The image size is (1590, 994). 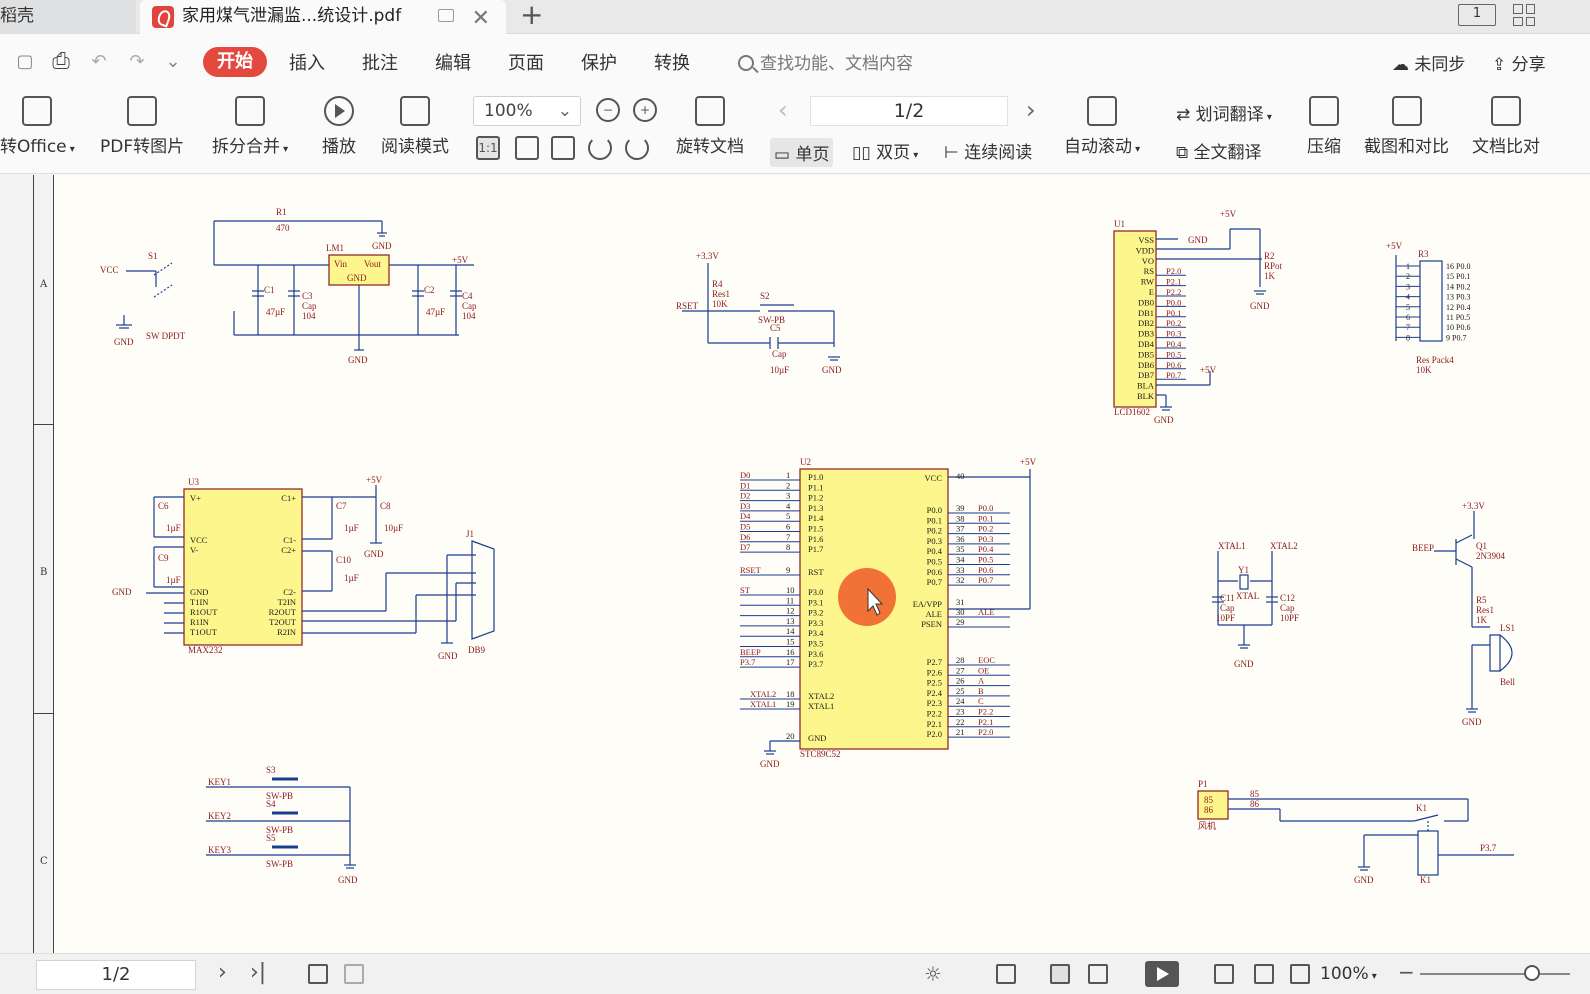 What do you see at coordinates (269, 290) in the screenshot?
I see `label-c1: C1` at bounding box center [269, 290].